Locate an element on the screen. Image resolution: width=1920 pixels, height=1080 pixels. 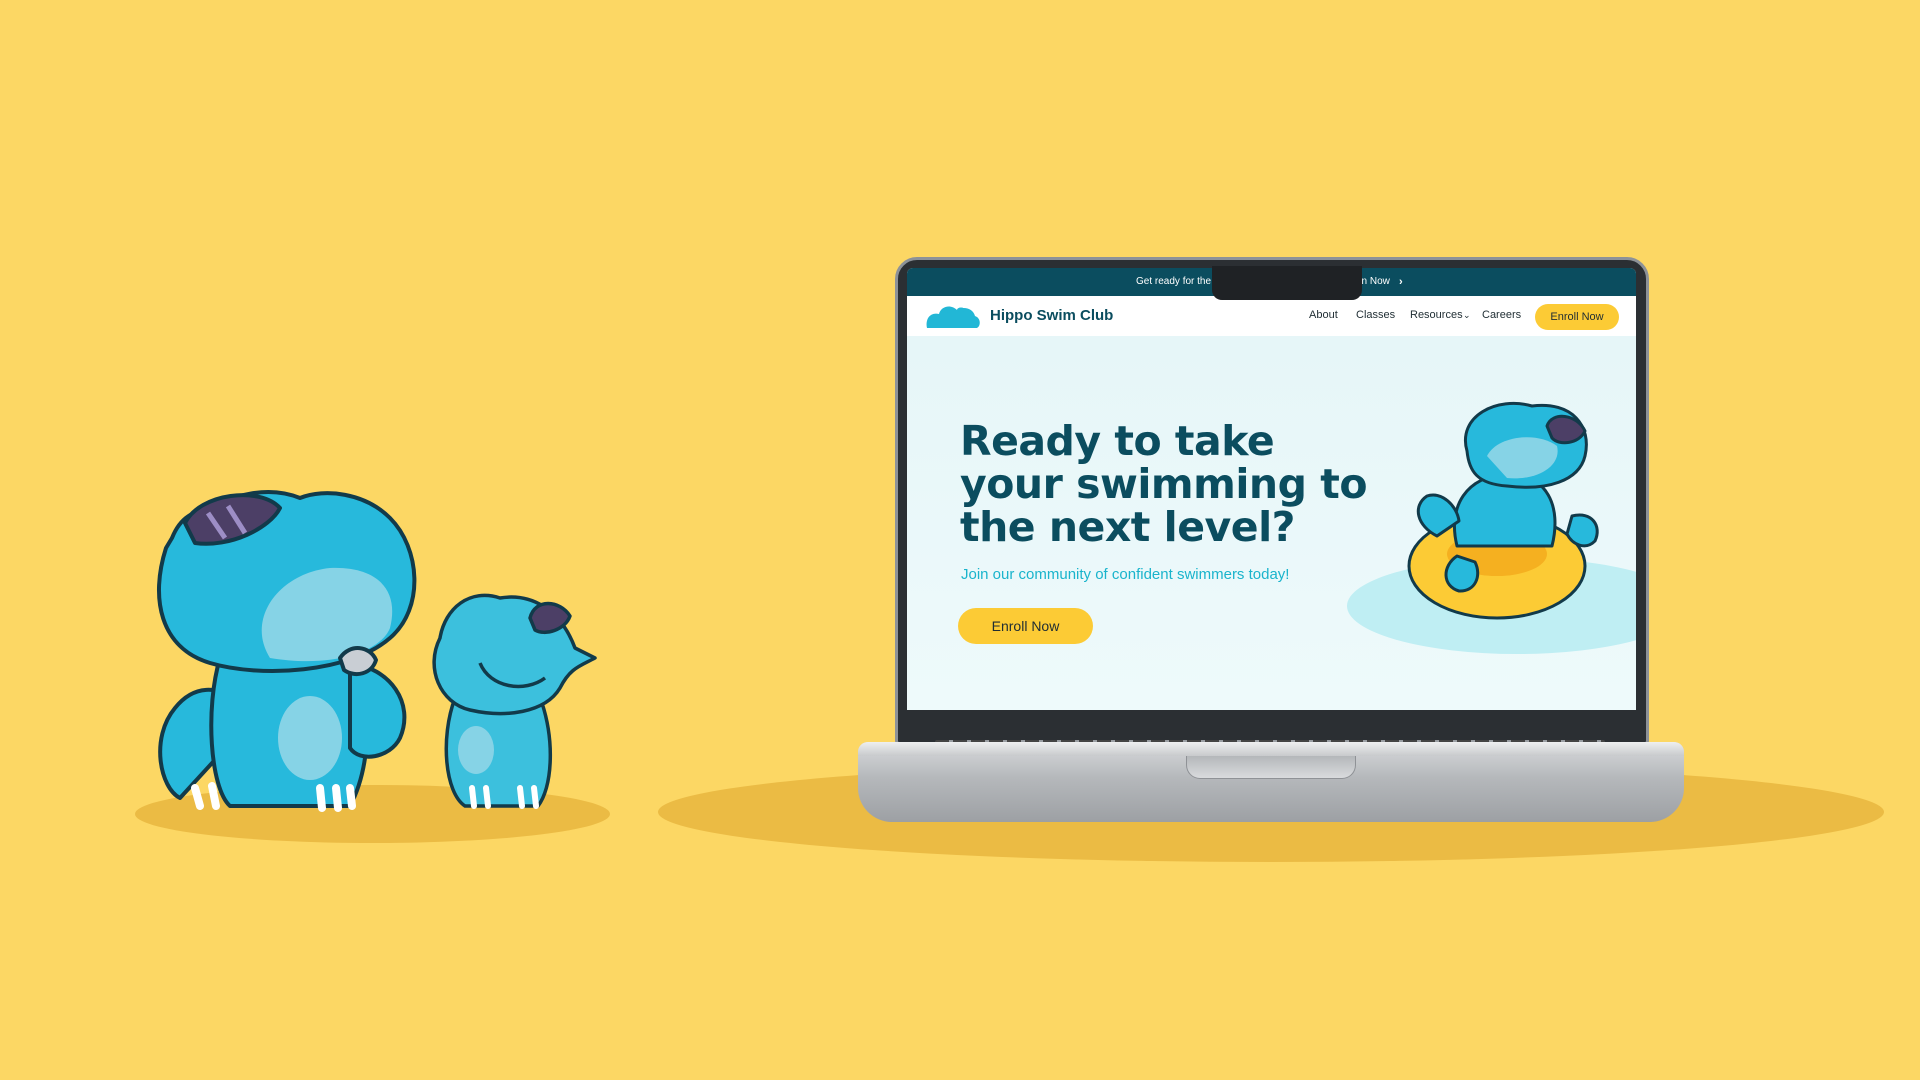
laptop-base-top-edge is located at coordinates (1271, 749).